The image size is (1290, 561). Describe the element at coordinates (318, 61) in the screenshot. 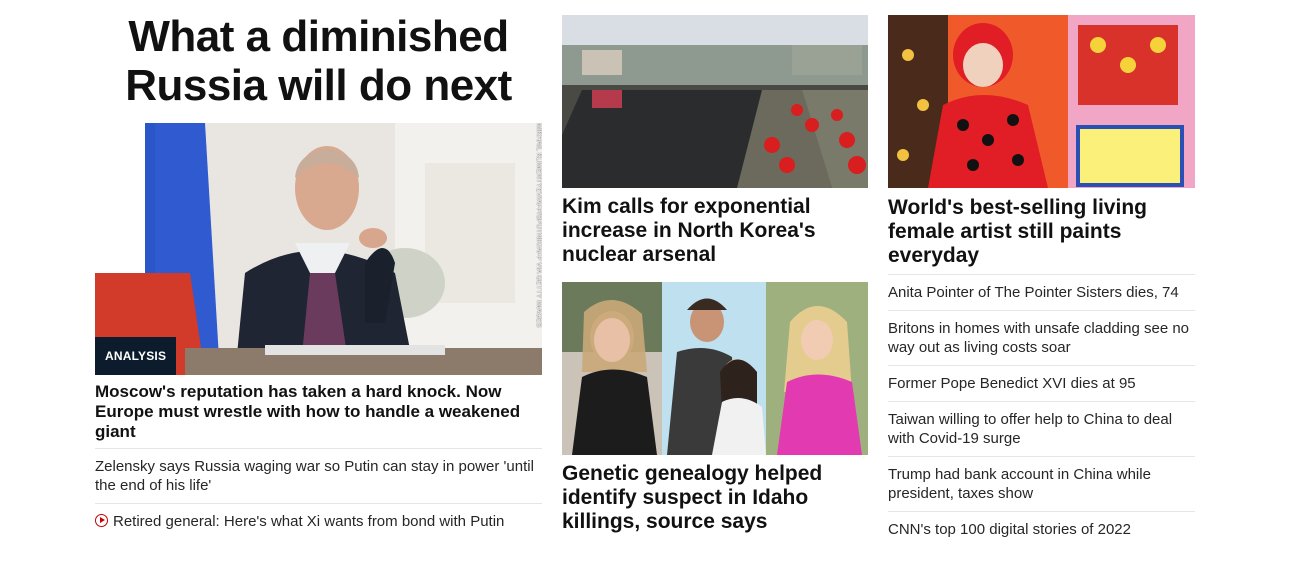

I see `lead-headline: What a diminished Russia will do next` at that location.